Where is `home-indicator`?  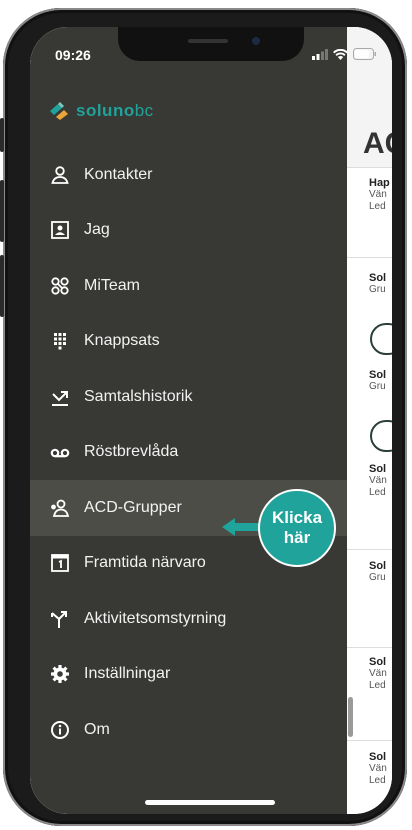
home-indicator is located at coordinates (210, 802).